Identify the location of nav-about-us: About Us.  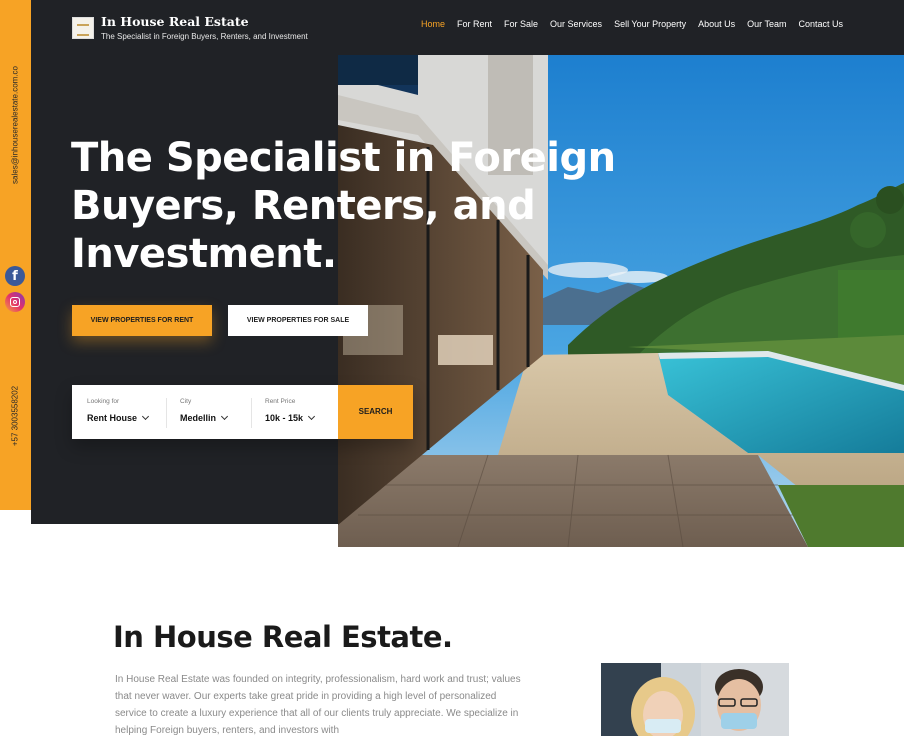
(716, 24).